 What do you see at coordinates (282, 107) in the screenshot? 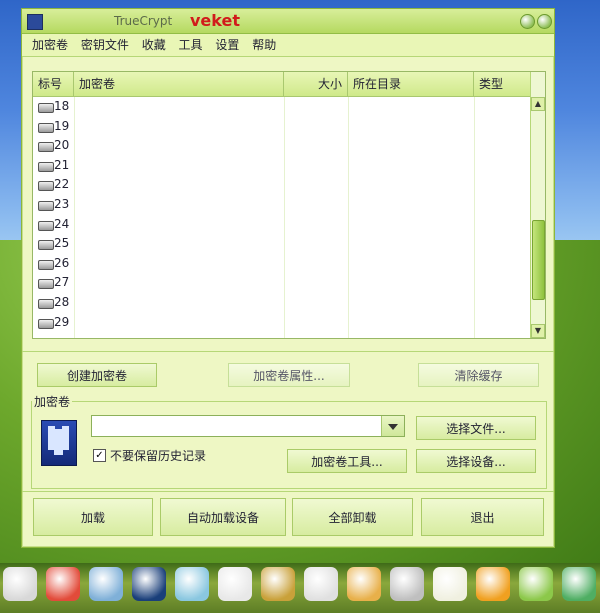
I see `table-row: 18` at bounding box center [282, 107].